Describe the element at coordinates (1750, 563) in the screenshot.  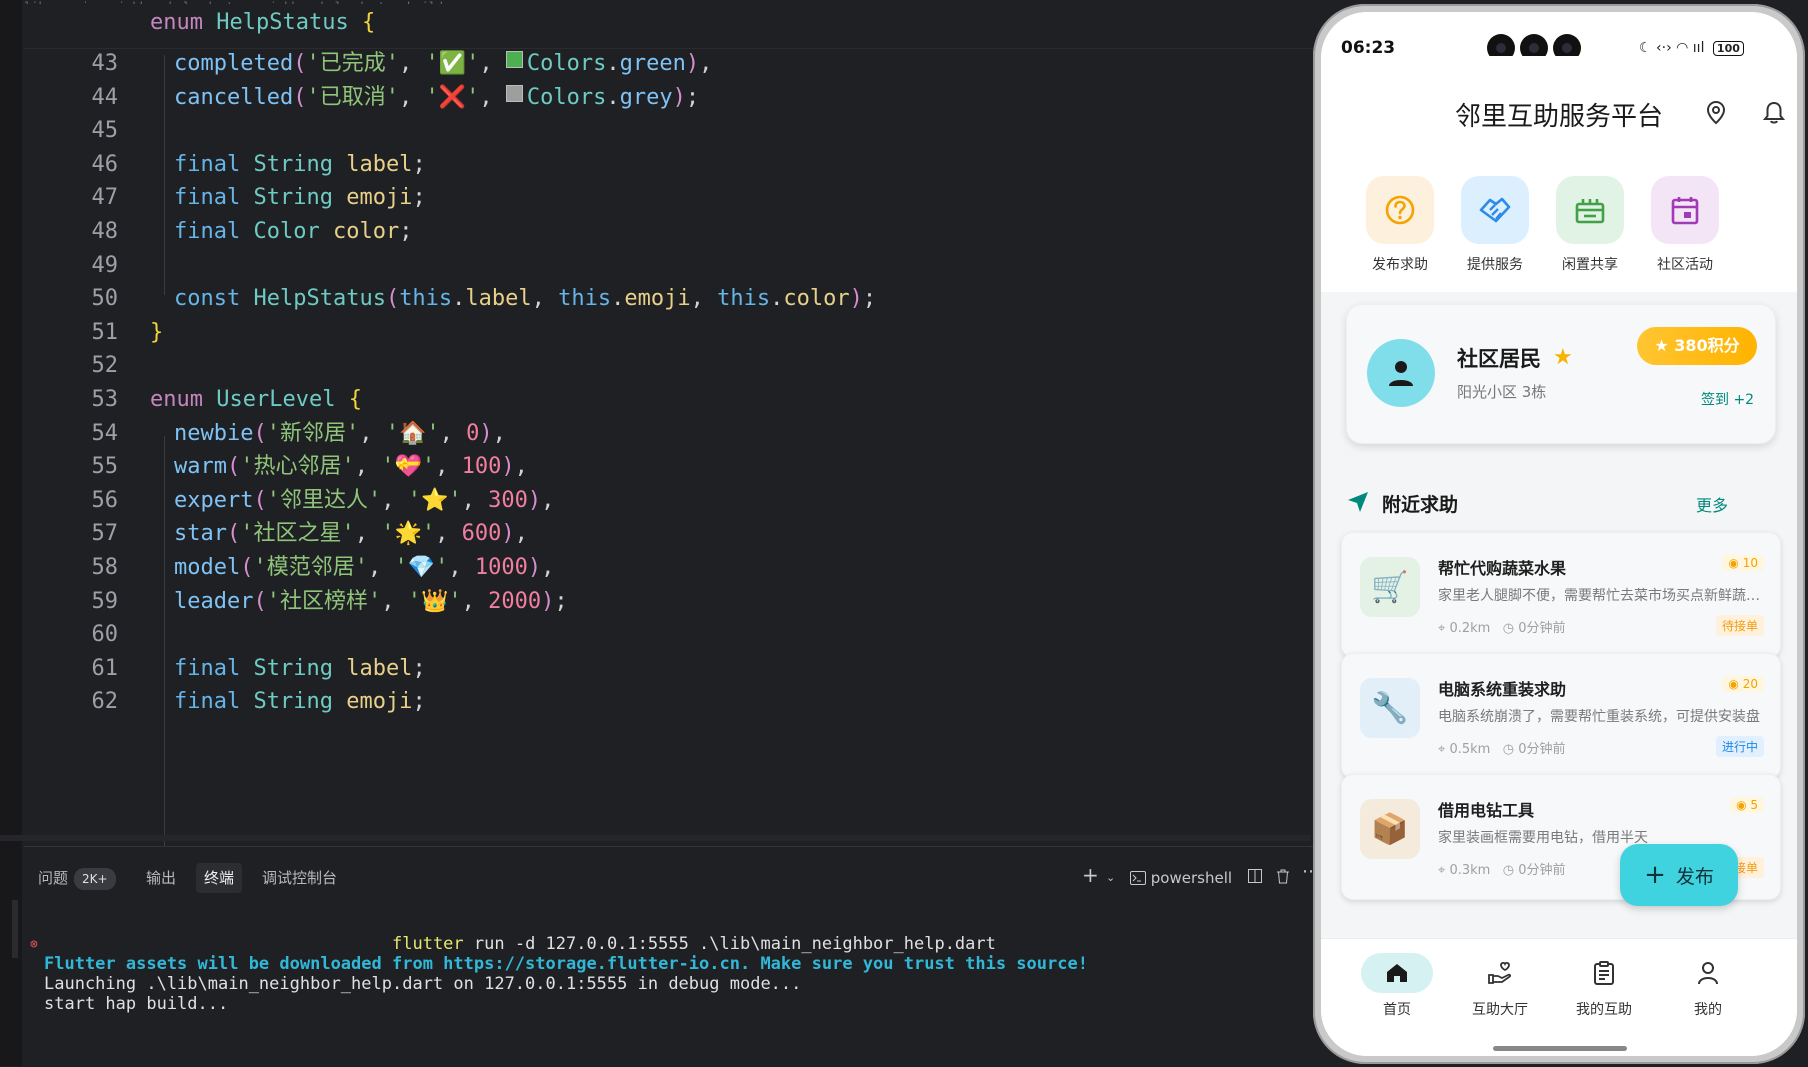
I see `reward-value: 10` at that location.